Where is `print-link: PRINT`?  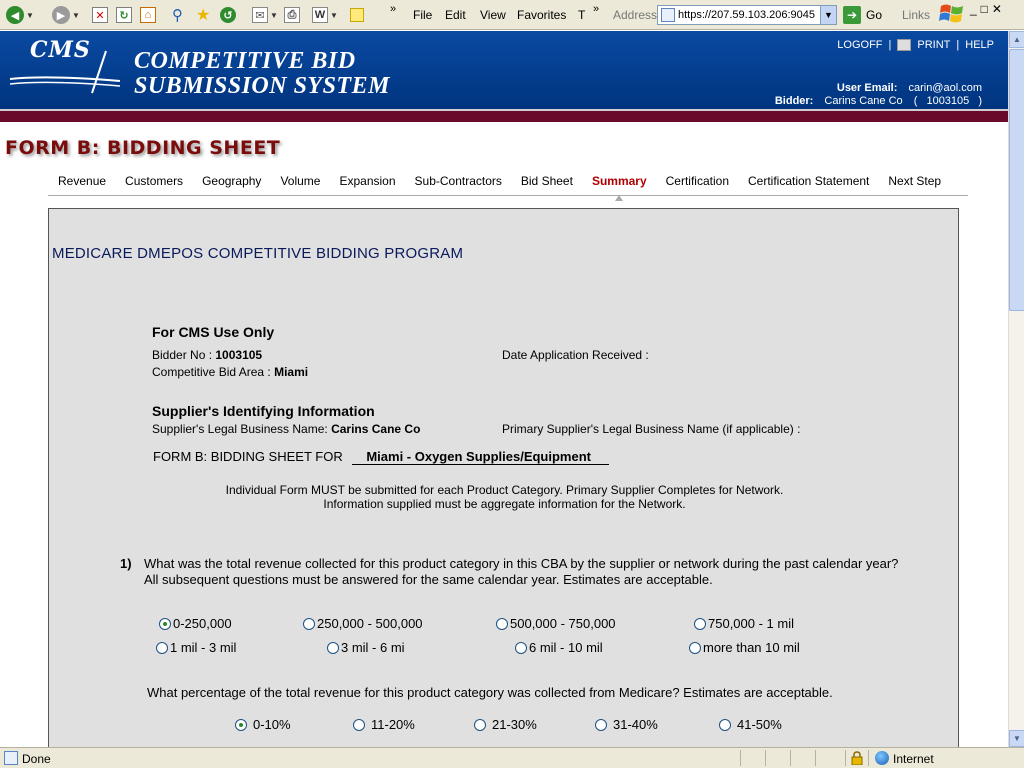
print-link: PRINT is located at coordinates (933, 45).